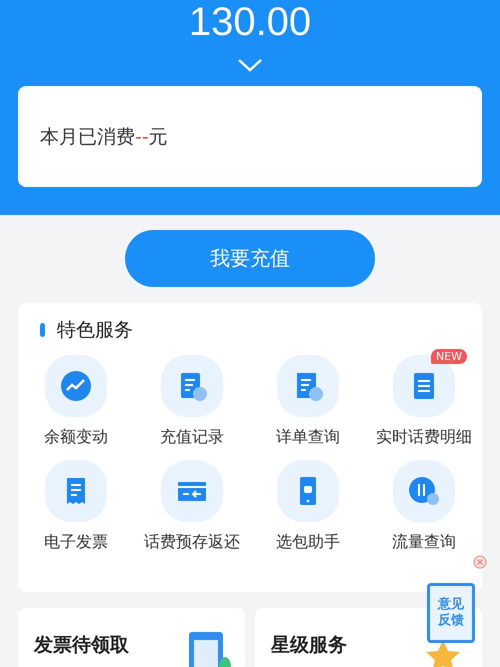 The width and height of the screenshot is (500, 667). I want to click on service-label: 电子发票, so click(76, 542).